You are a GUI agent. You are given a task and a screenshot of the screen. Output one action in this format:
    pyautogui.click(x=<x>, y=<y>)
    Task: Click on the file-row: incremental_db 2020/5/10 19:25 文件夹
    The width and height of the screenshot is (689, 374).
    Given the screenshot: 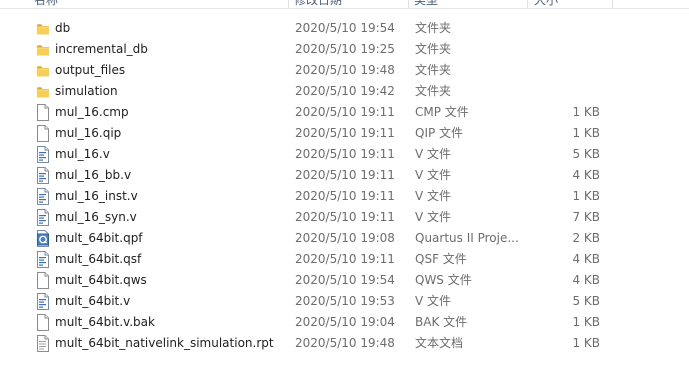 What is the action you would take?
    pyautogui.click(x=344, y=49)
    